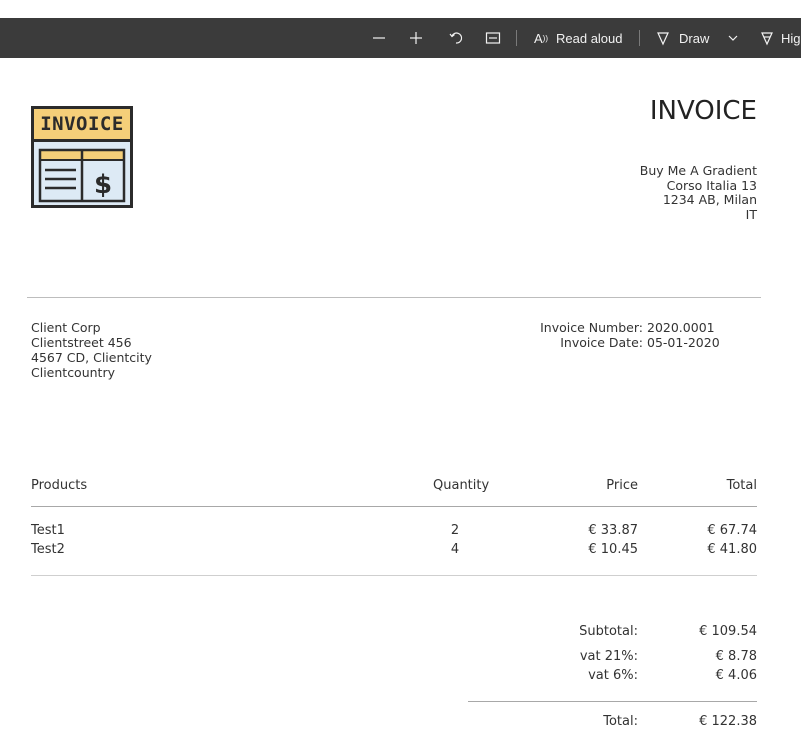  I want to click on pdf-toolbar: A)) Read aloud Draw Hig, so click(400, 38).